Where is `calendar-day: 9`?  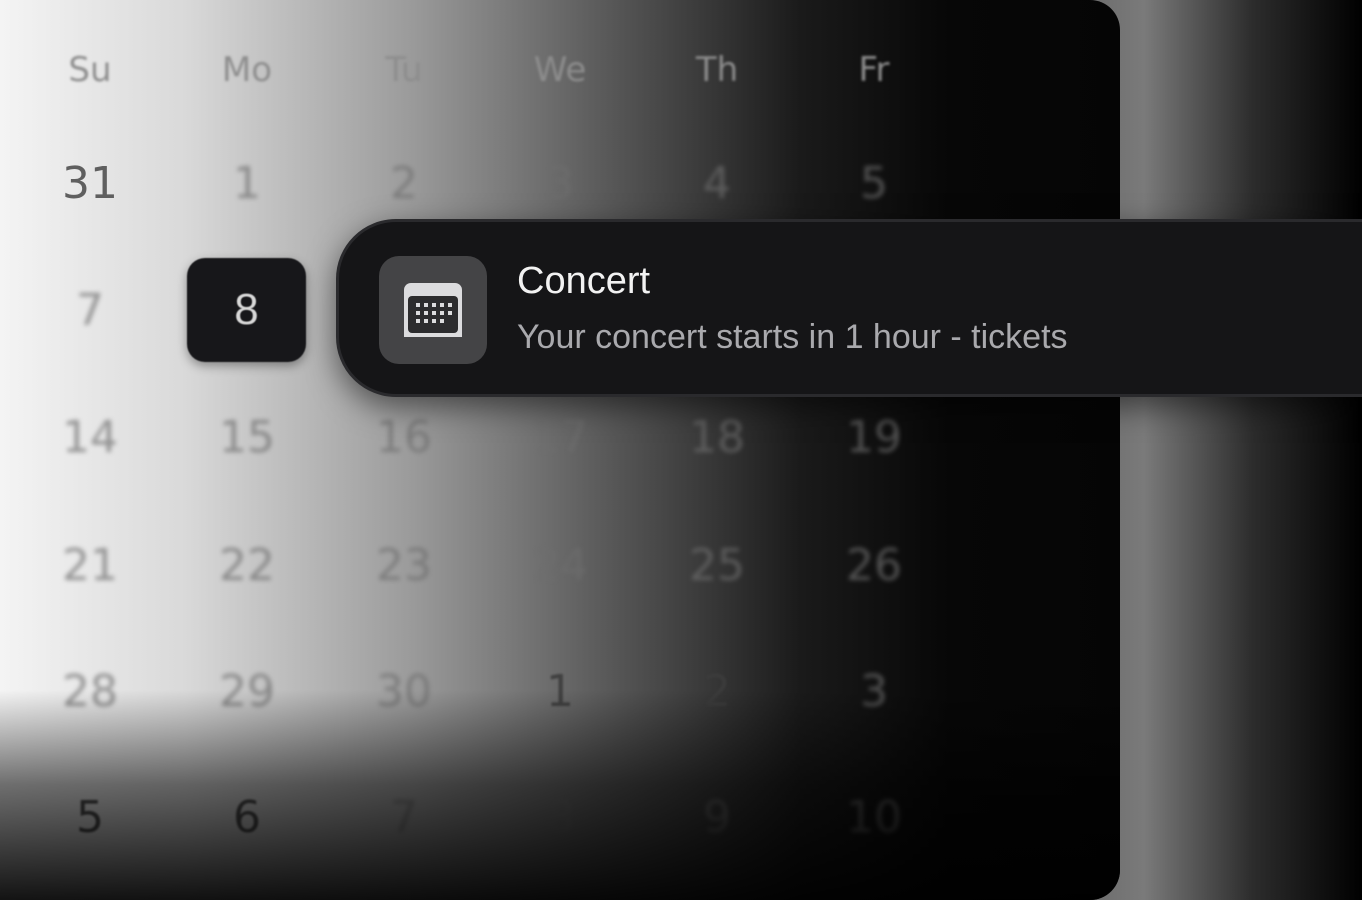
calendar-day: 9 is located at coordinates (717, 817).